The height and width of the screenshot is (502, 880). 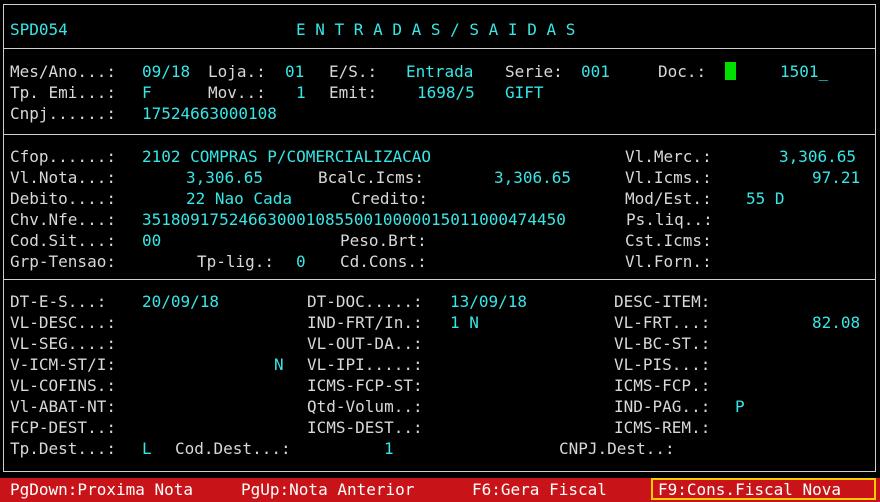 What do you see at coordinates (836, 323) in the screenshot?
I see `vl-frt-field: 82.08` at bounding box center [836, 323].